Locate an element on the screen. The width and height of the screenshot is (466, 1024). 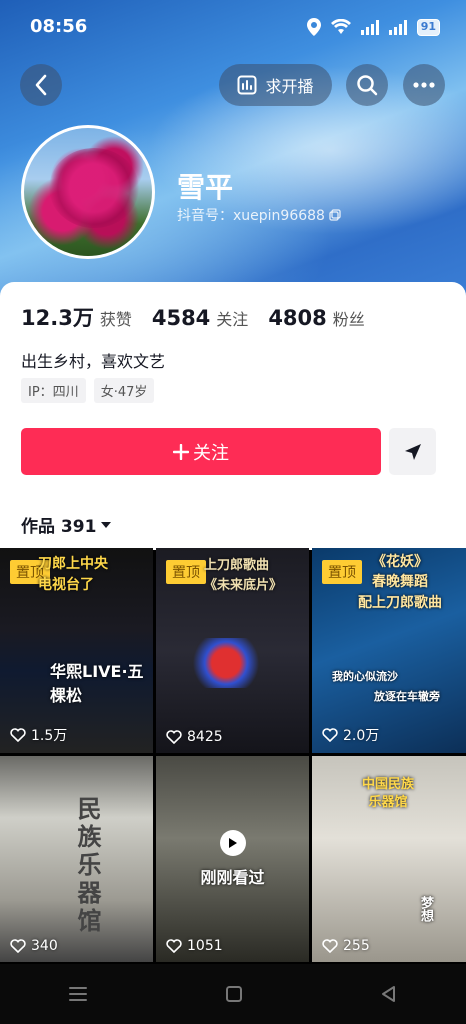
stat-followers-label: 粉丝 is located at coordinates (348, 319).